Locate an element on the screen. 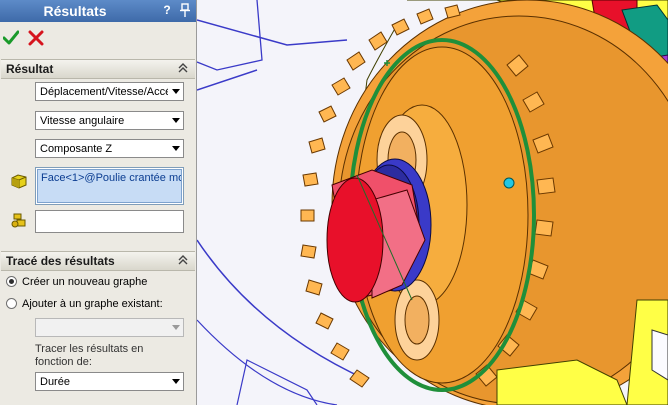  result-subtype-select: Vitesse angulaire is located at coordinates (109, 120).